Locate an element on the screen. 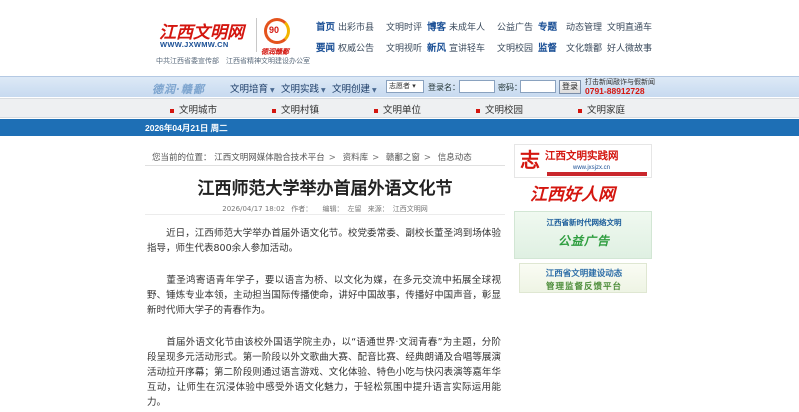  nav-link: 未成年人 is located at coordinates (467, 28).